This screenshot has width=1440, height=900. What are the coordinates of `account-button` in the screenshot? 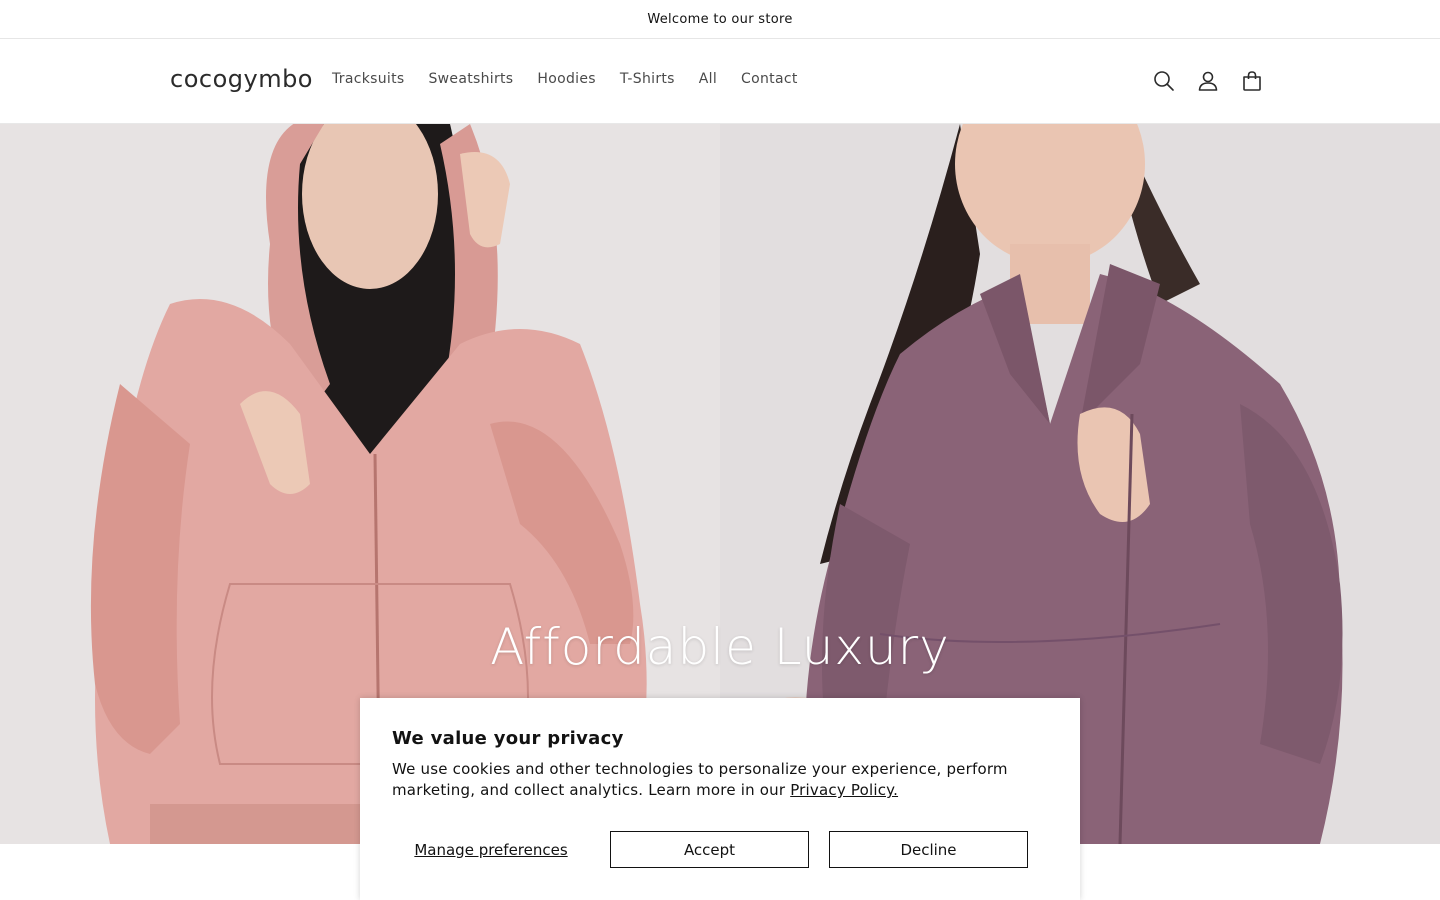 It's located at (1208, 81).